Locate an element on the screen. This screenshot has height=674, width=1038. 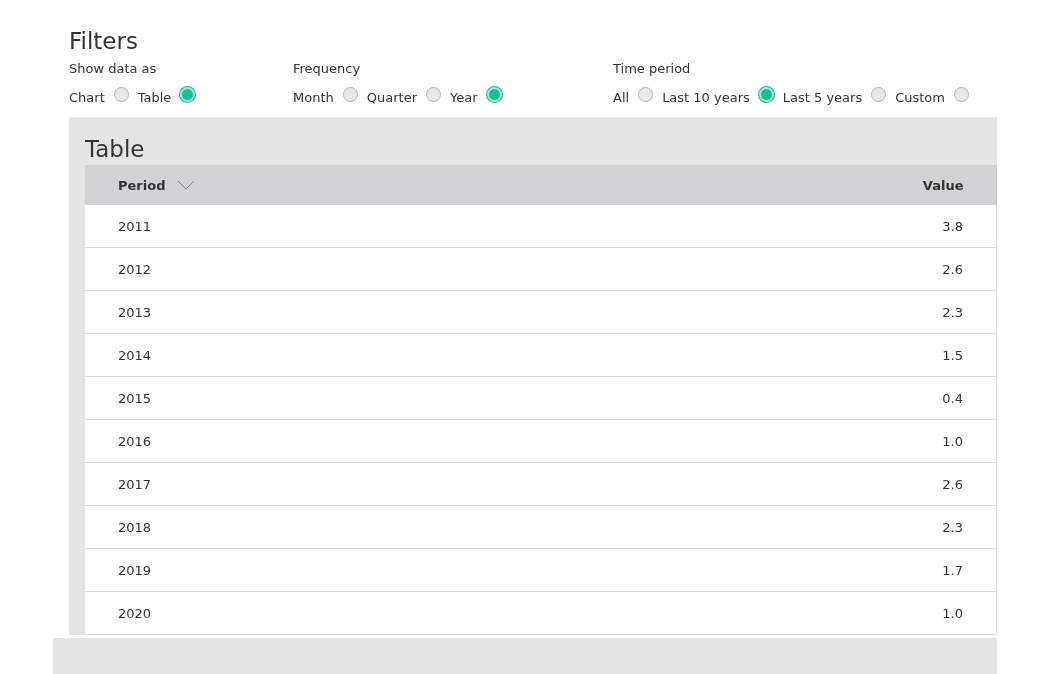
filter-label: Frequency is located at coordinates (327, 69).